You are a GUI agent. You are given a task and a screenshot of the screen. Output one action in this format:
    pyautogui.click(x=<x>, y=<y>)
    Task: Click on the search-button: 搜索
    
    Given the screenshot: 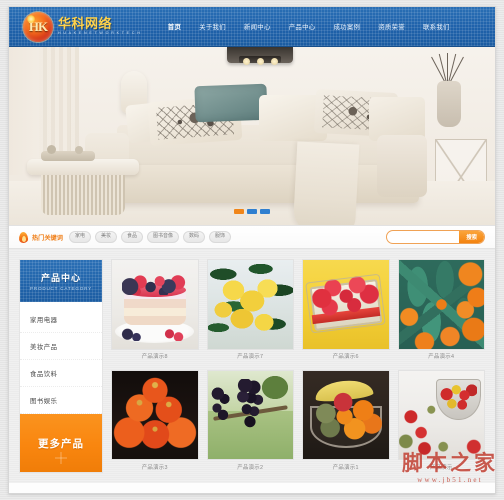 What is the action you would take?
    pyautogui.click(x=471, y=237)
    